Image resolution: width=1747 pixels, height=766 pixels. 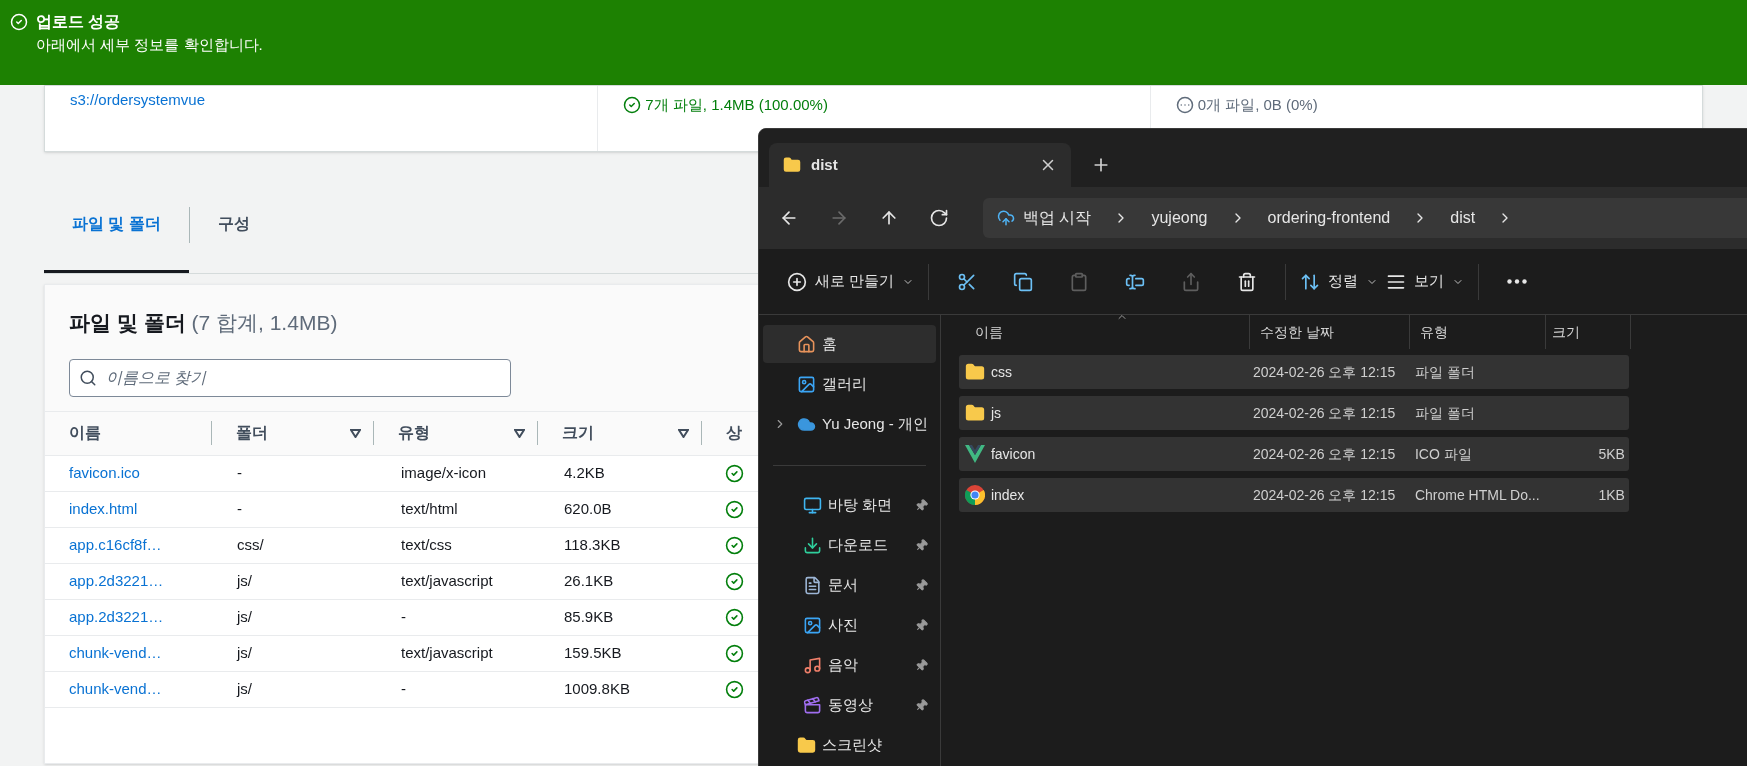 What do you see at coordinates (149, 45) in the screenshot?
I see `banner-message: 아래에서 세부 정보를 확인합니다.` at bounding box center [149, 45].